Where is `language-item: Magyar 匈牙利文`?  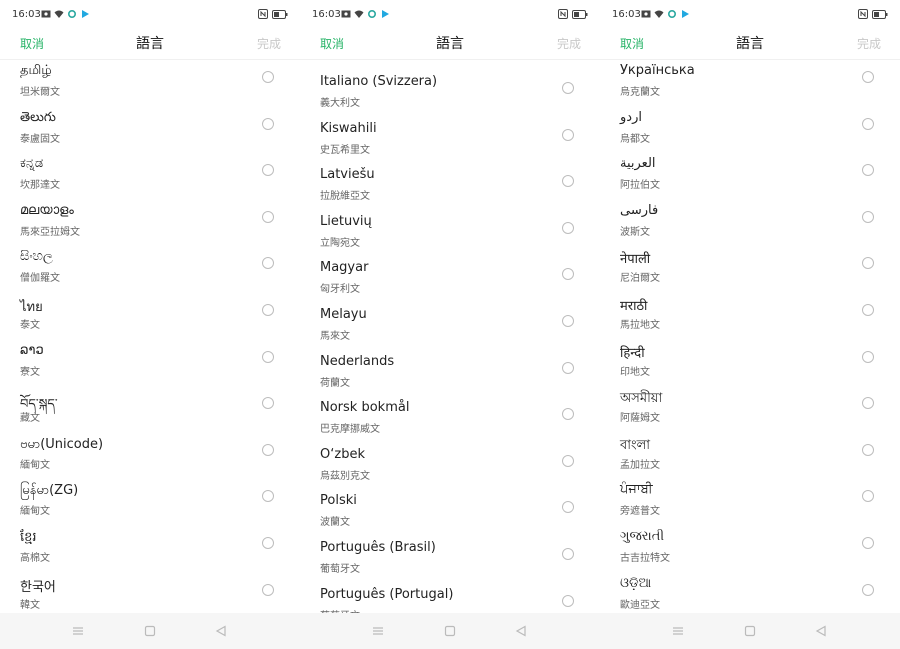 language-item: Magyar 匈牙利文 is located at coordinates (450, 281).